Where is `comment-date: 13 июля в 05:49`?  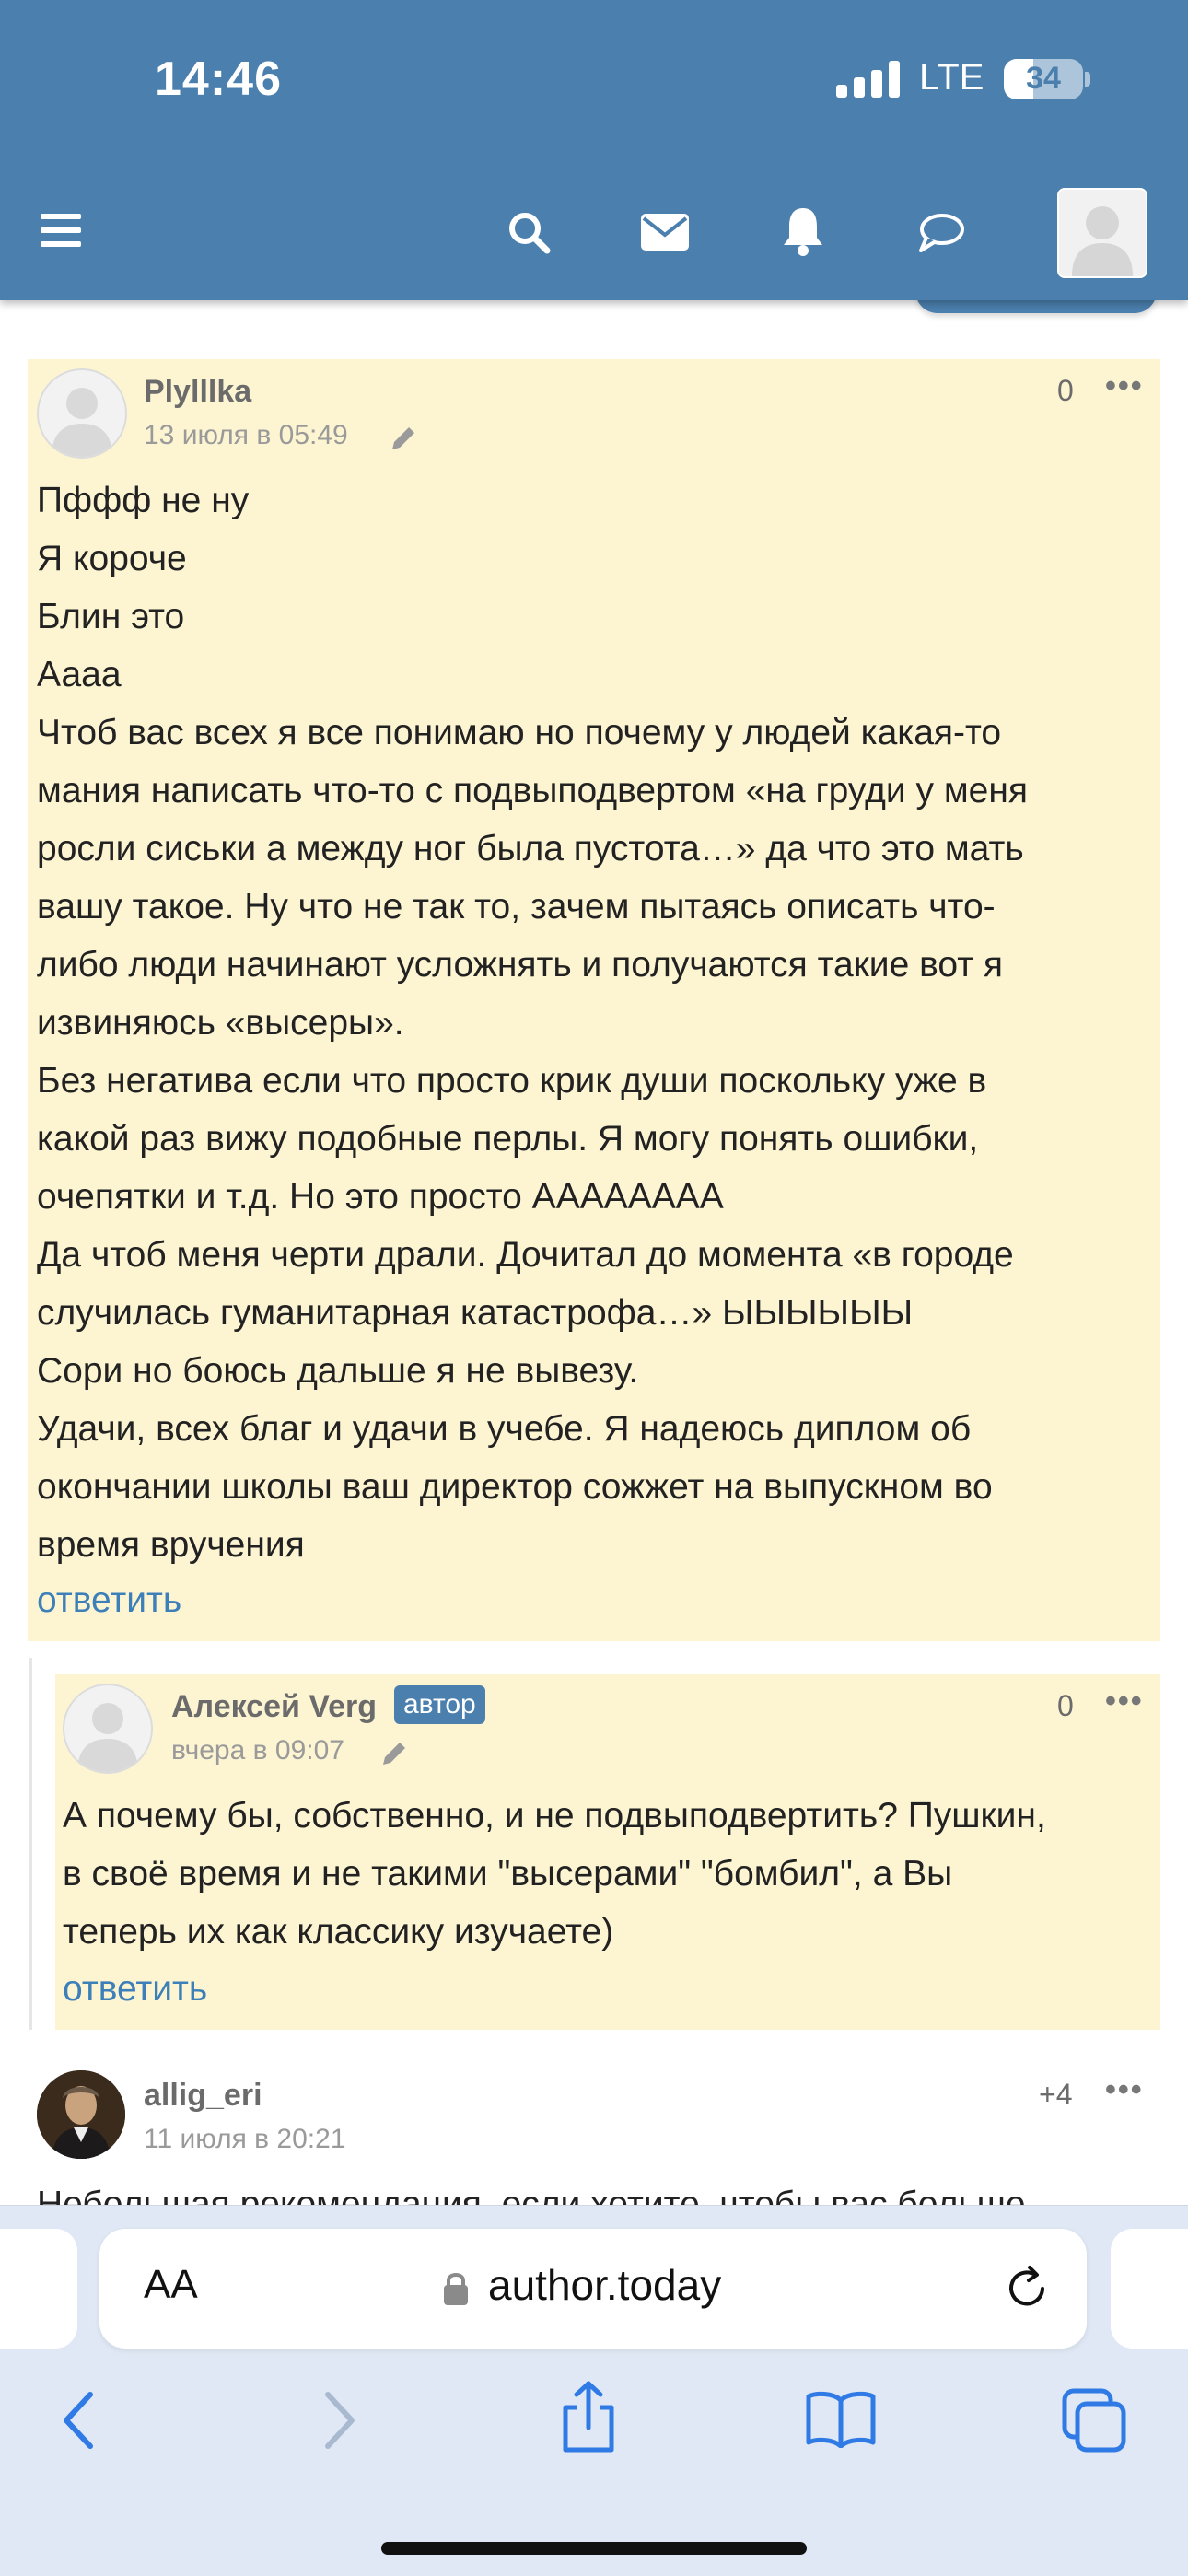
comment-date: 13 июля в 05:49 is located at coordinates (246, 435).